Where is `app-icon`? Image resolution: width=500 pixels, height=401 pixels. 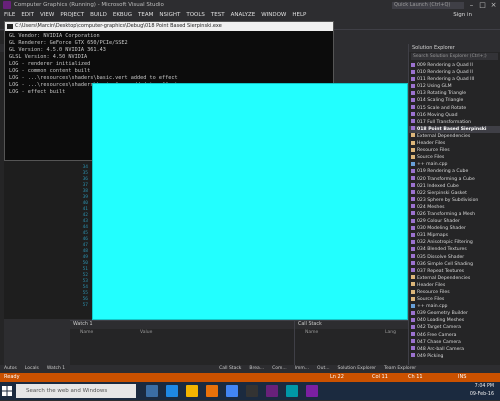
app-icon is located at coordinates (292, 391).